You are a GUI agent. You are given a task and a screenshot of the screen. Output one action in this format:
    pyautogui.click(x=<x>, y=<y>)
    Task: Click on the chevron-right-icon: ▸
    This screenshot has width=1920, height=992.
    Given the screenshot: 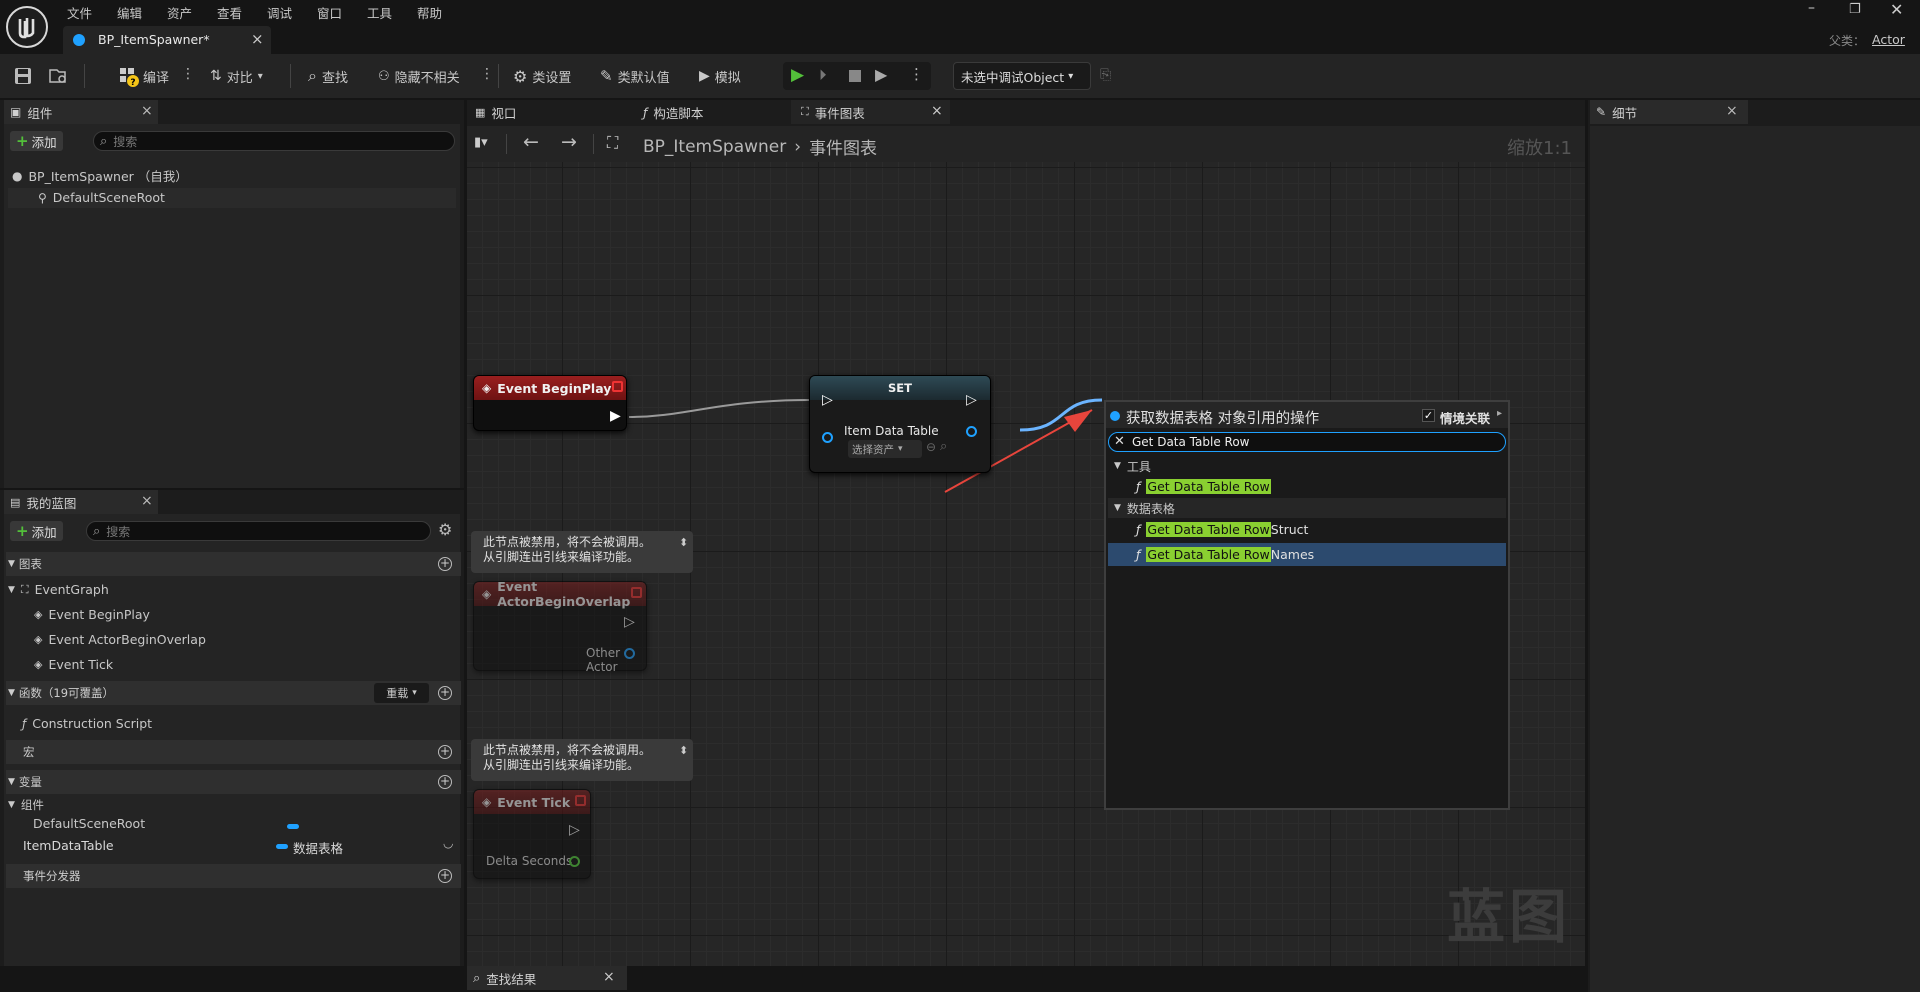 What is the action you would take?
    pyautogui.click(x=1499, y=413)
    